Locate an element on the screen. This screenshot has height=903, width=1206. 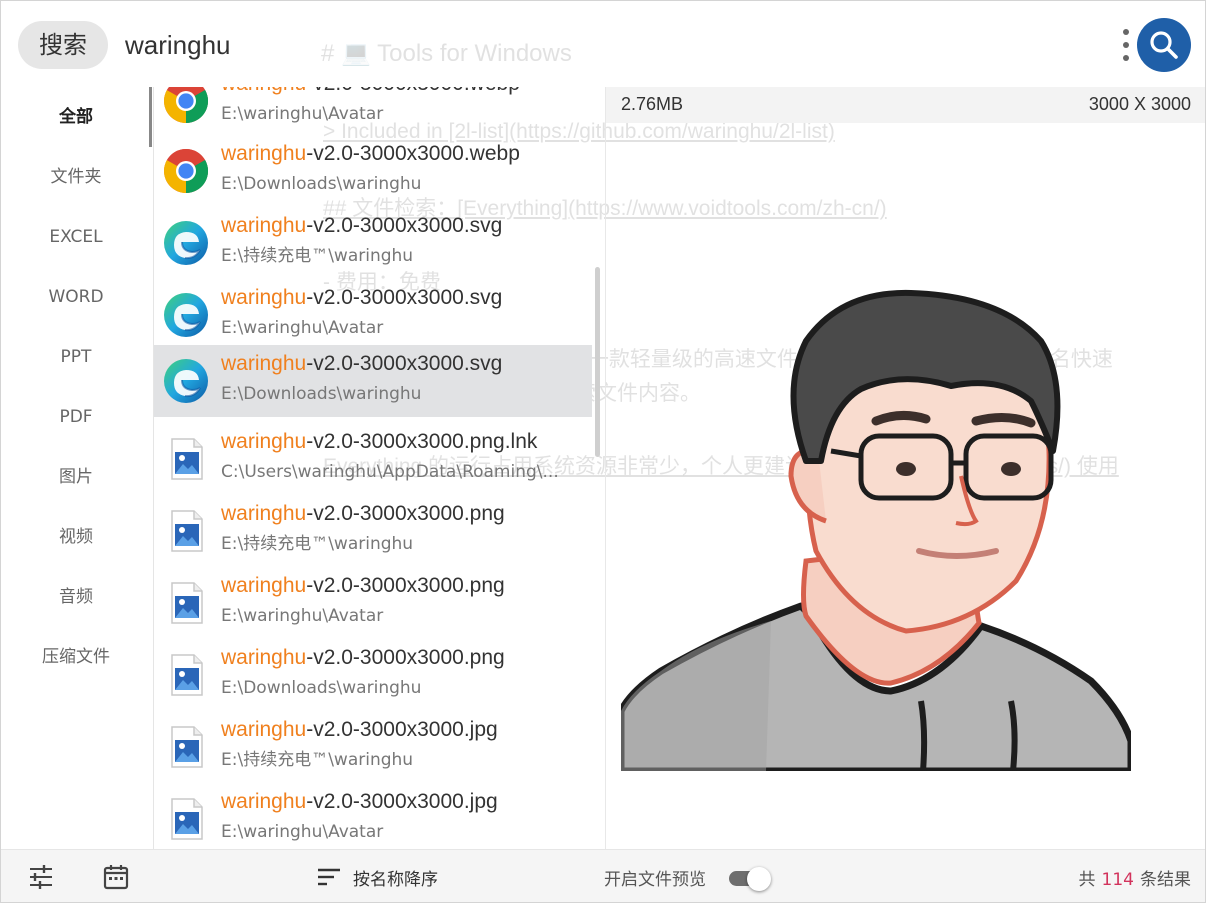
sort-label: 按名称降序 is located at coordinates (395, 877).